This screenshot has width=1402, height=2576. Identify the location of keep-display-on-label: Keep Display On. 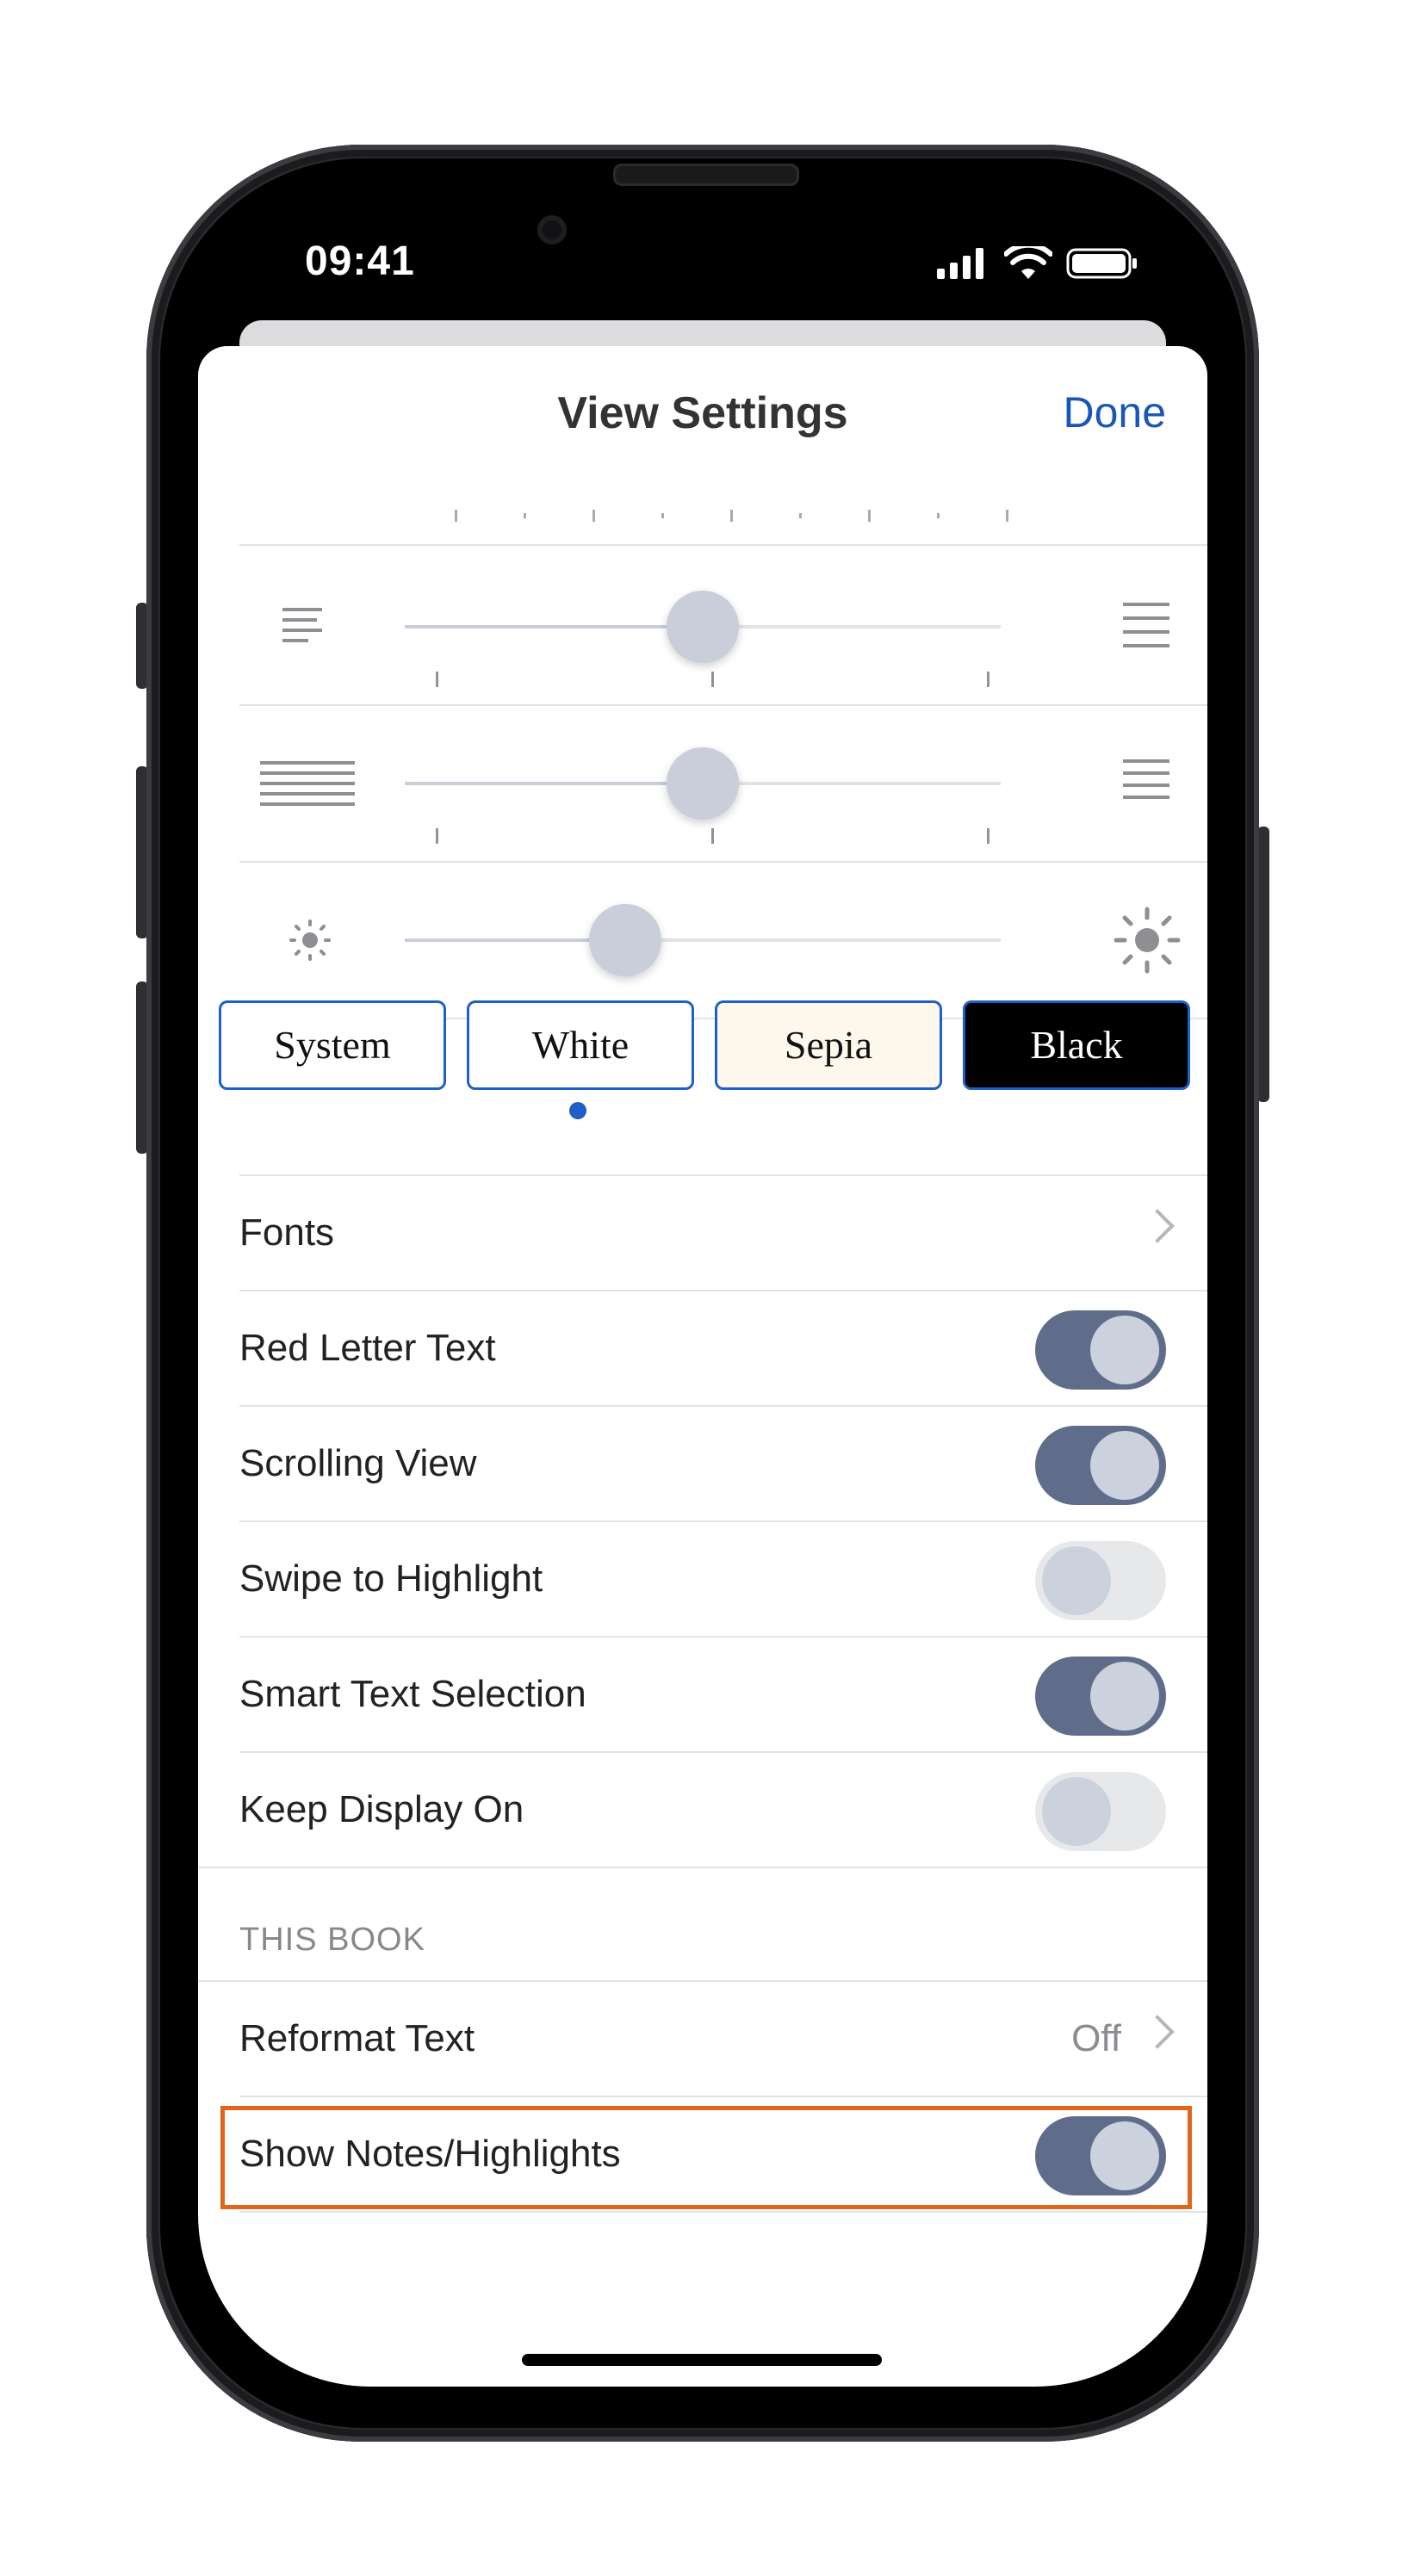
(382, 1809).